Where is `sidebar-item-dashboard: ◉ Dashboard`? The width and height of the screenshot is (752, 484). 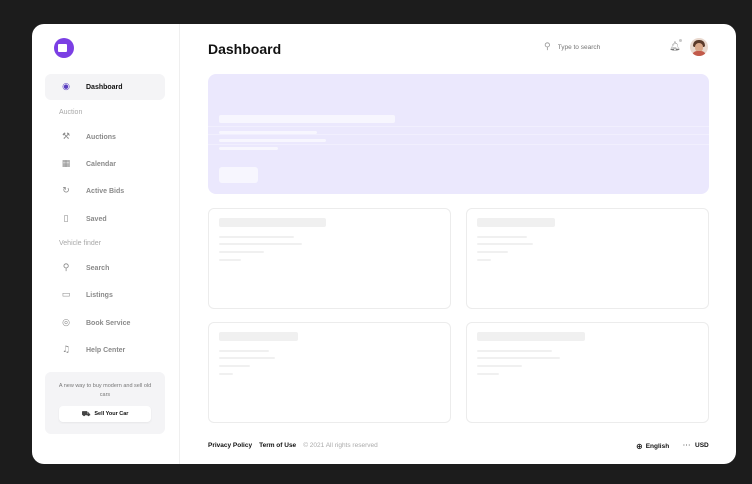
sidebar-item-dashboard: ◉ Dashboard is located at coordinates (105, 87).